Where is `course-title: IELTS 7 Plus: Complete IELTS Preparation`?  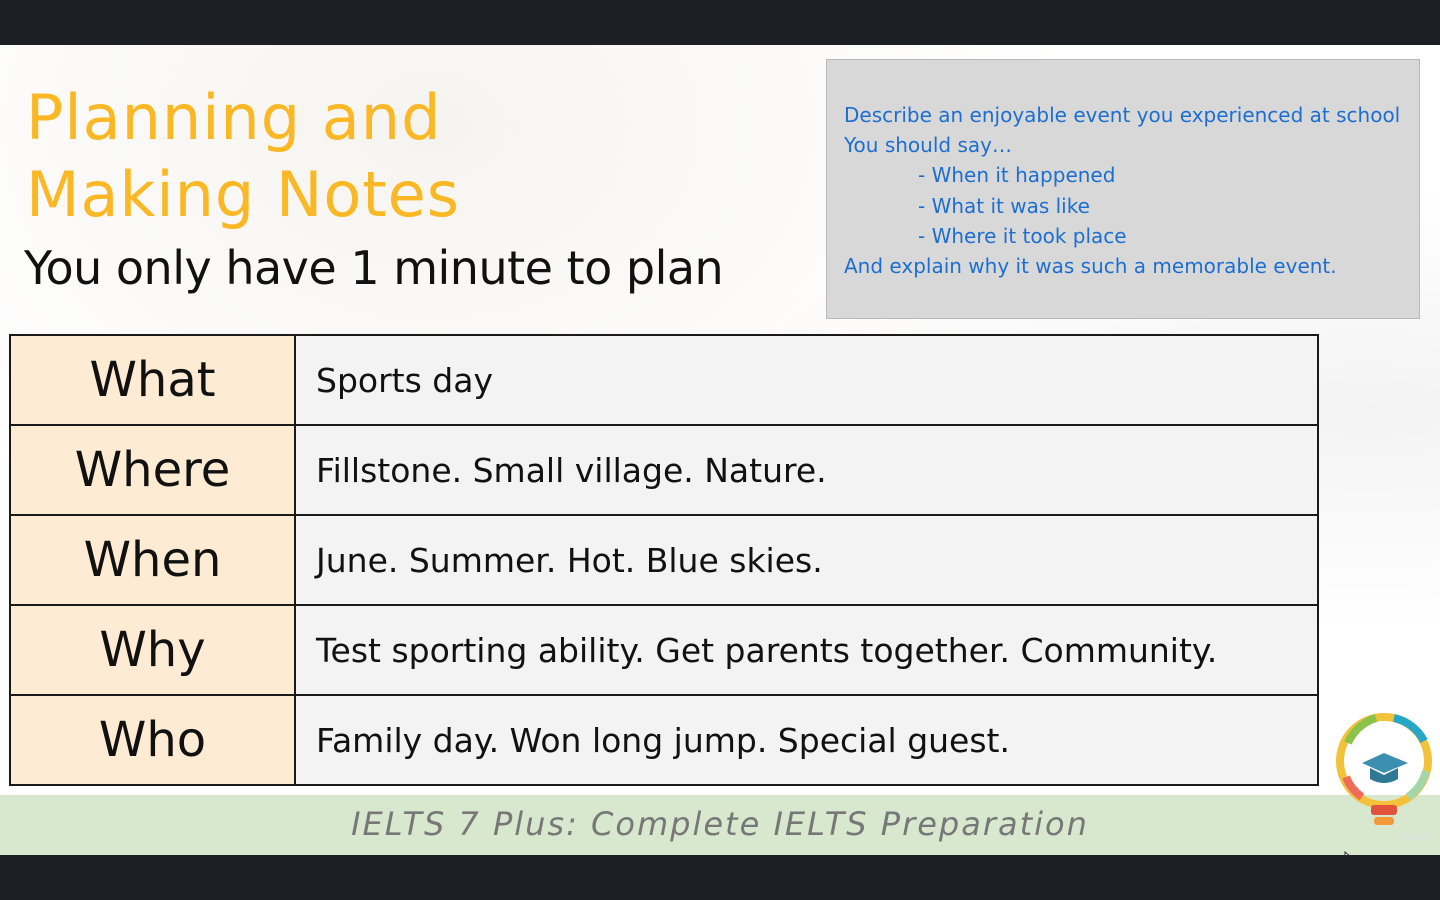
course-title: IELTS 7 Plus: Complete IELTS Preparation is located at coordinates (720, 824).